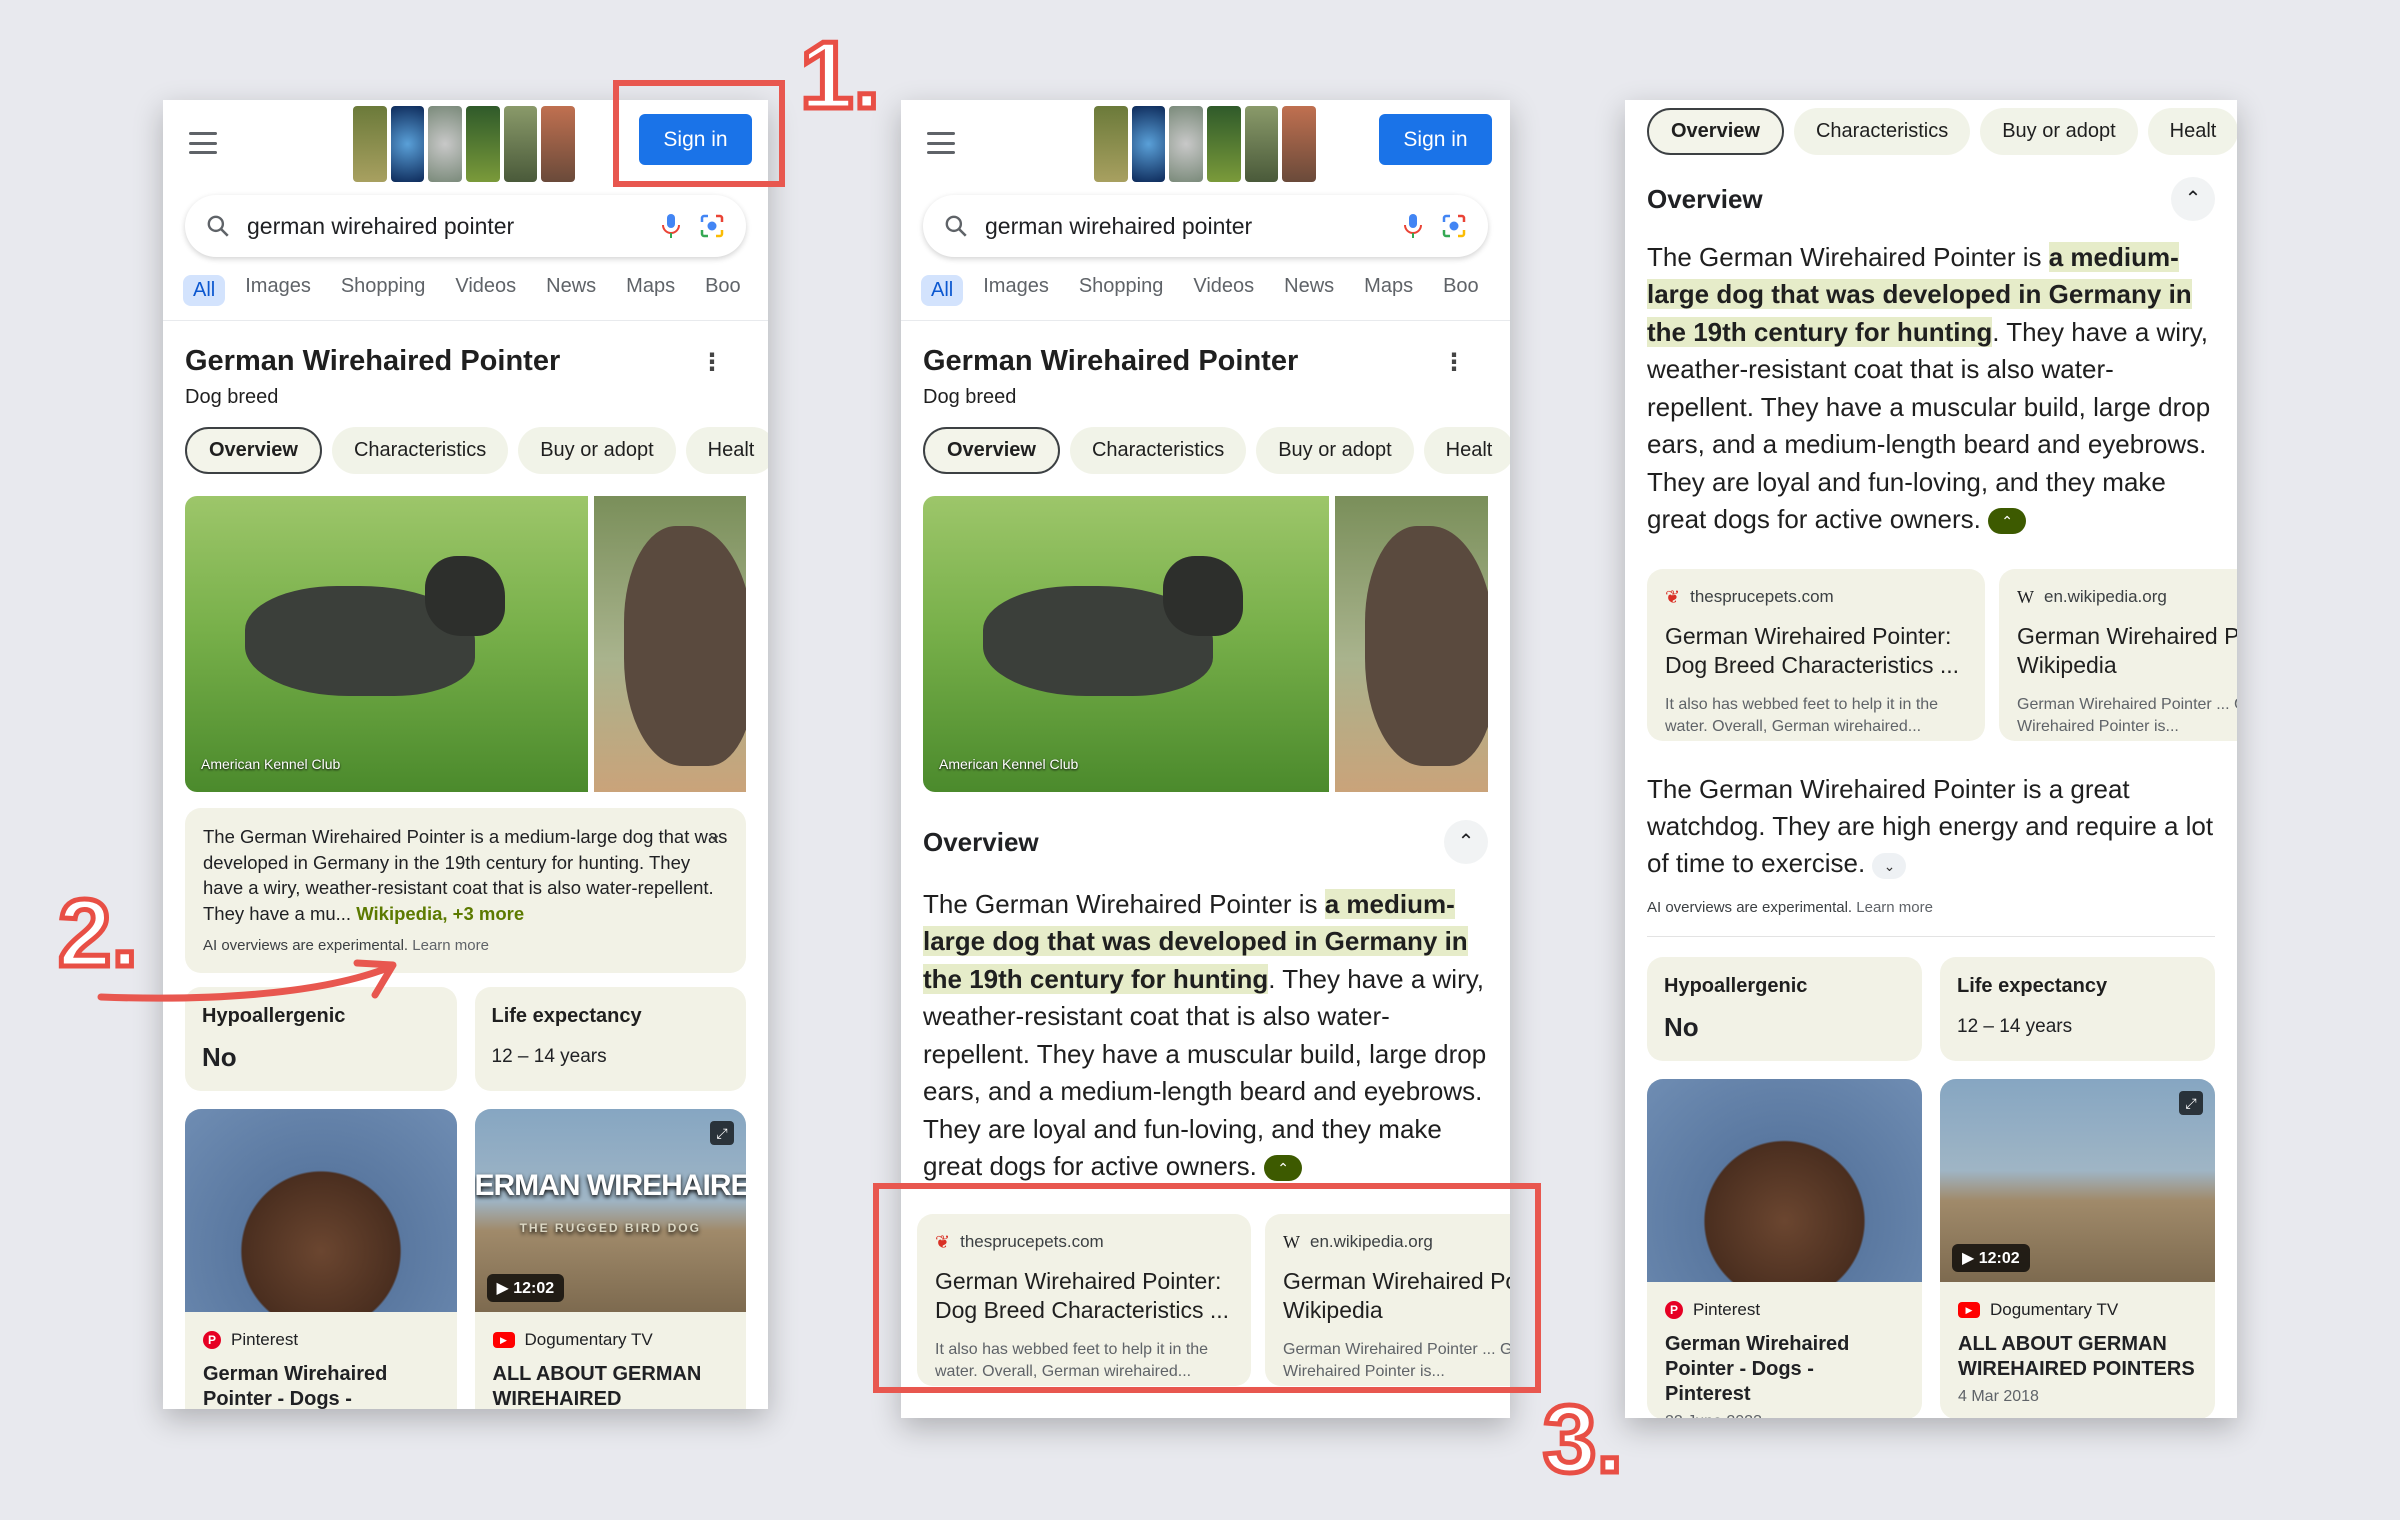 Image resolution: width=2400 pixels, height=1520 pixels. What do you see at coordinates (1889, 865) in the screenshot?
I see `expand-chevron-icon: ⌄` at bounding box center [1889, 865].